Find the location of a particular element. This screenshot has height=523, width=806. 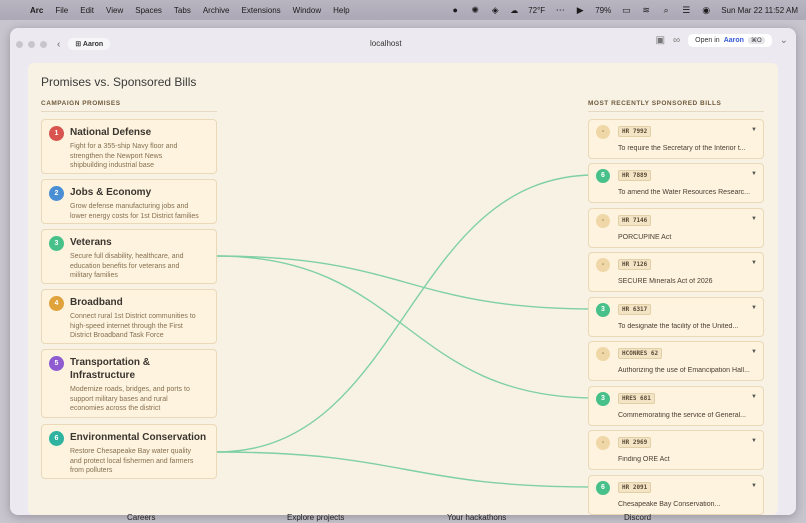

bill-card-hr-7126: - HR 7126 ▼ SECURE Minerals Act of 2026 is located at coordinates (676, 272).